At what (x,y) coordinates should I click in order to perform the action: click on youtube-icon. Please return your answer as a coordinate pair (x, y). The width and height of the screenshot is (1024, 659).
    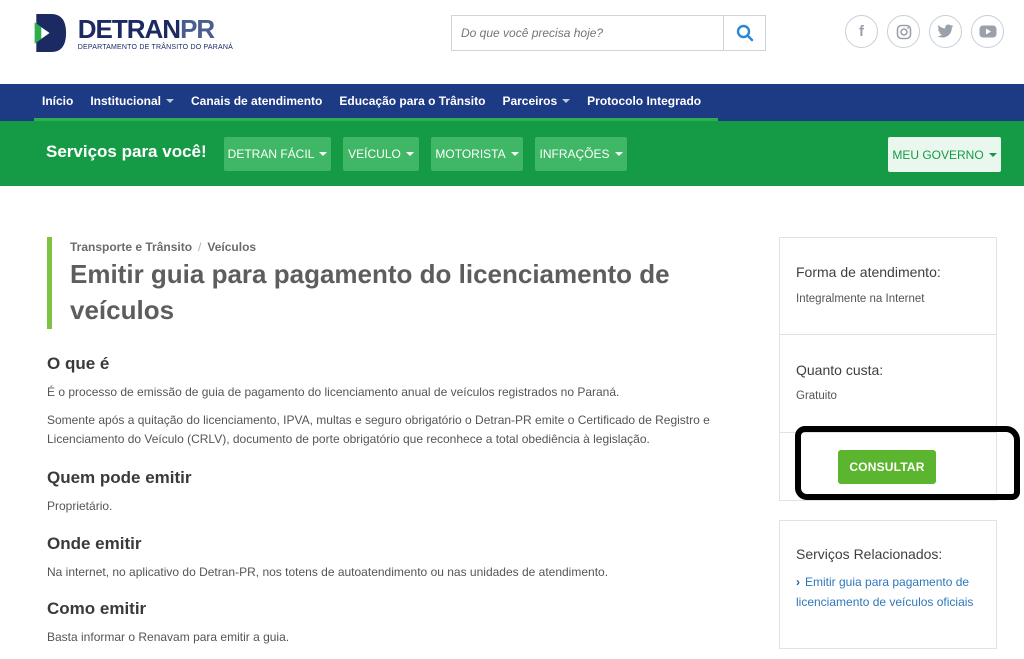
    Looking at the image, I should click on (987, 31).